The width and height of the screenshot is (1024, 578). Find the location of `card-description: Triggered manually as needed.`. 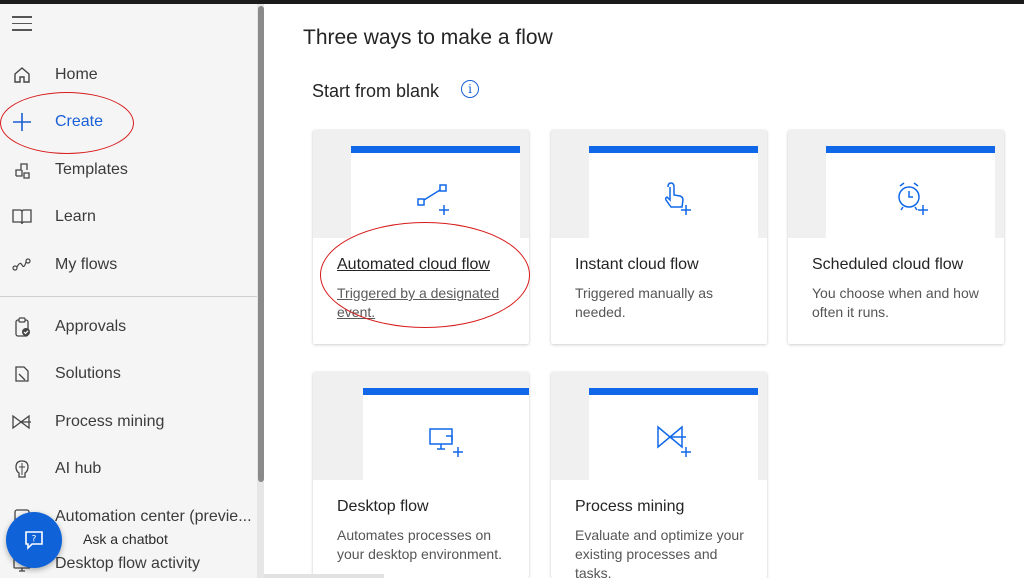

card-description: Triggered manually as needed. is located at coordinates (644, 302).